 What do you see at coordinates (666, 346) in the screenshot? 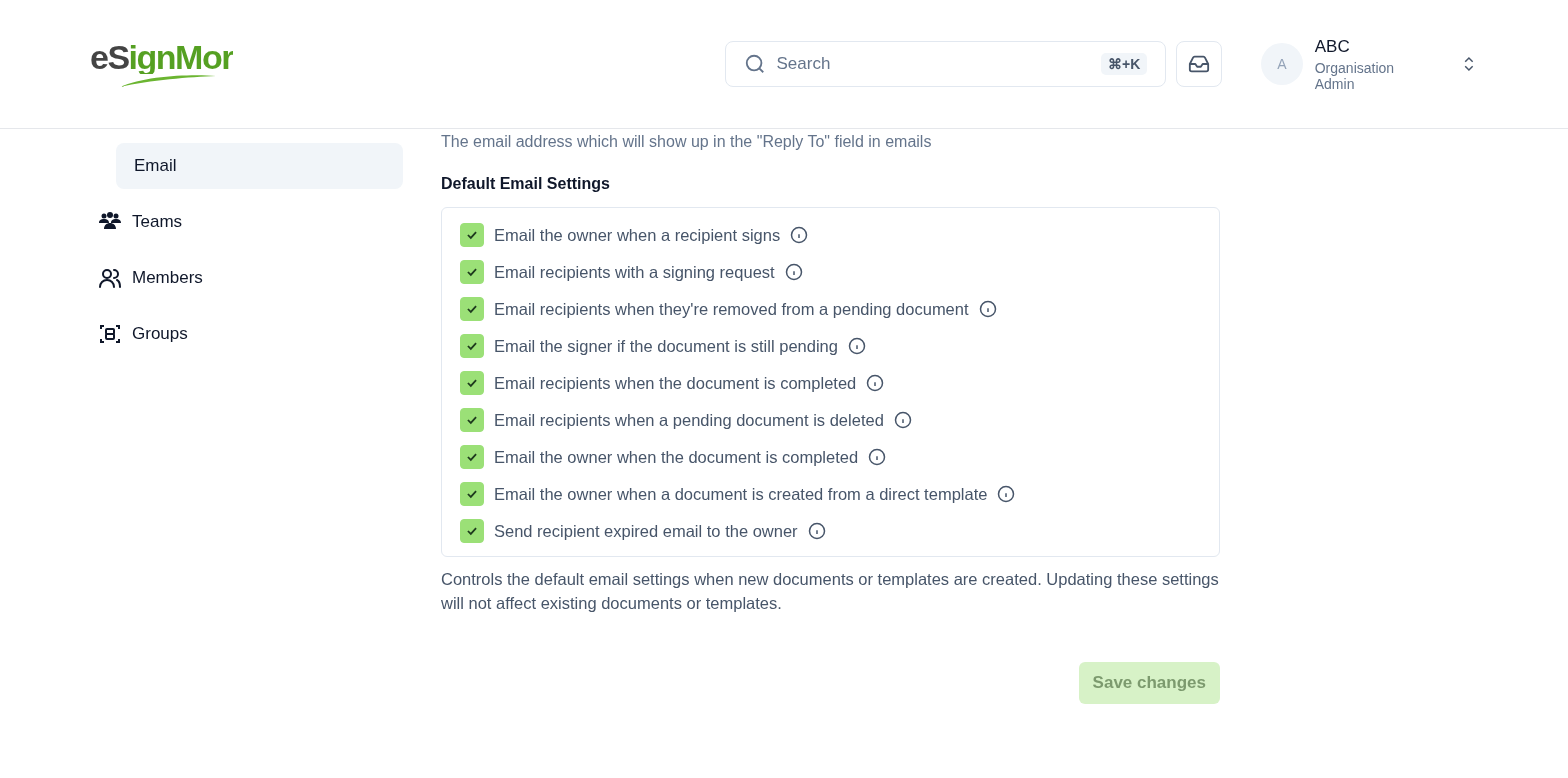
I see `option-label: Email the signer if the document is still pending` at bounding box center [666, 346].